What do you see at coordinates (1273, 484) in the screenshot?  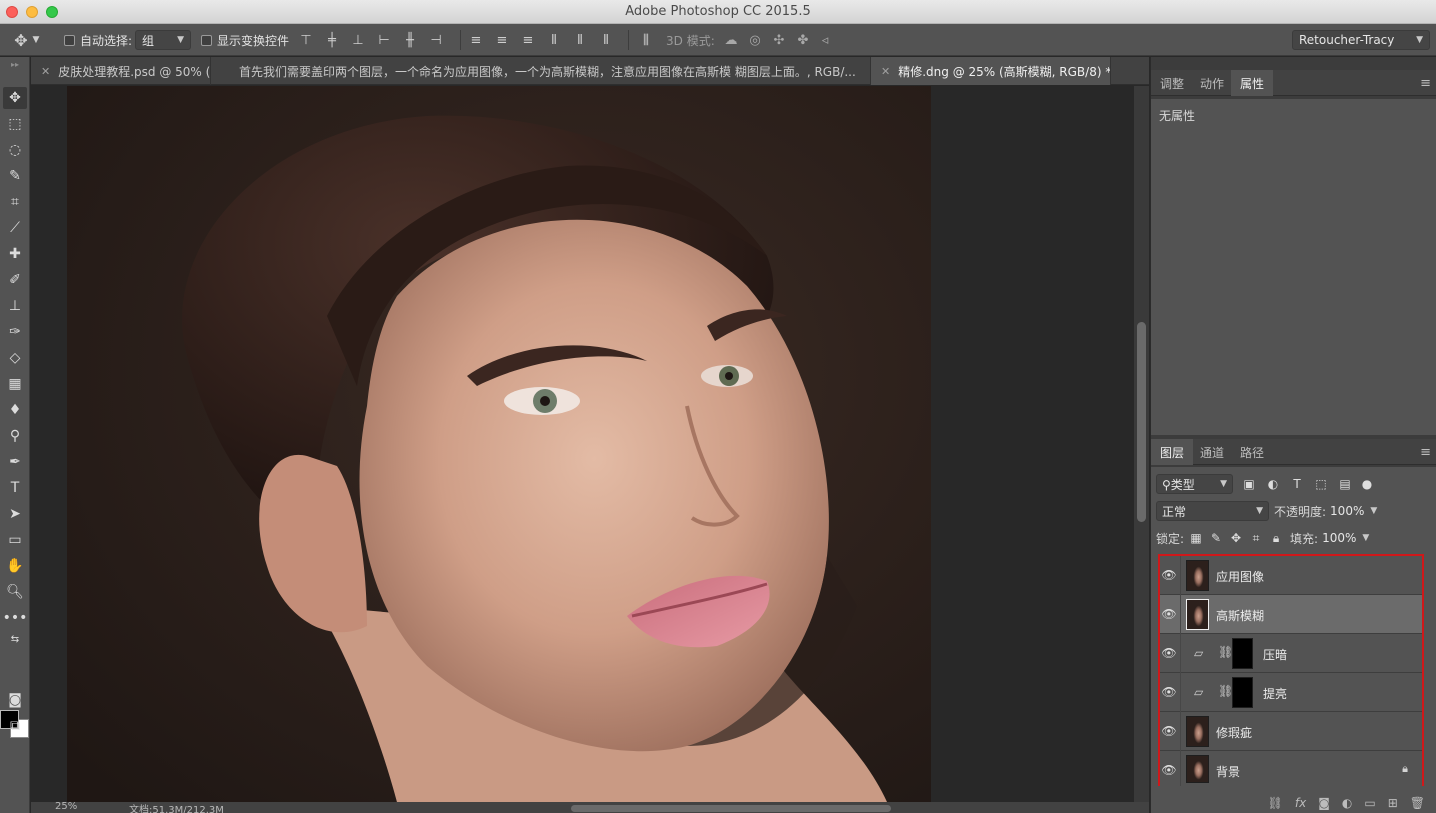 I see `filter-adjustment-icon: ◐` at bounding box center [1273, 484].